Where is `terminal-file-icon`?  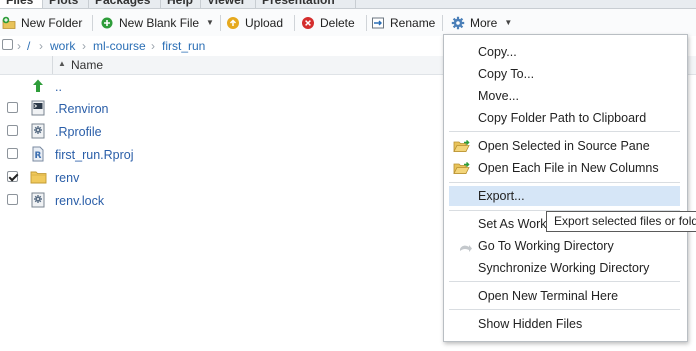
terminal-file-icon is located at coordinates (38, 109).